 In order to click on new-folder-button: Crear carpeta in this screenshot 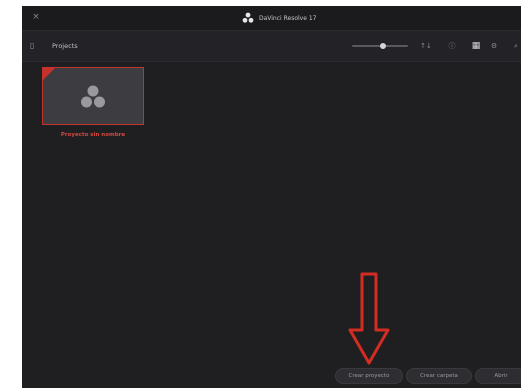, I will do `click(439, 376)`.